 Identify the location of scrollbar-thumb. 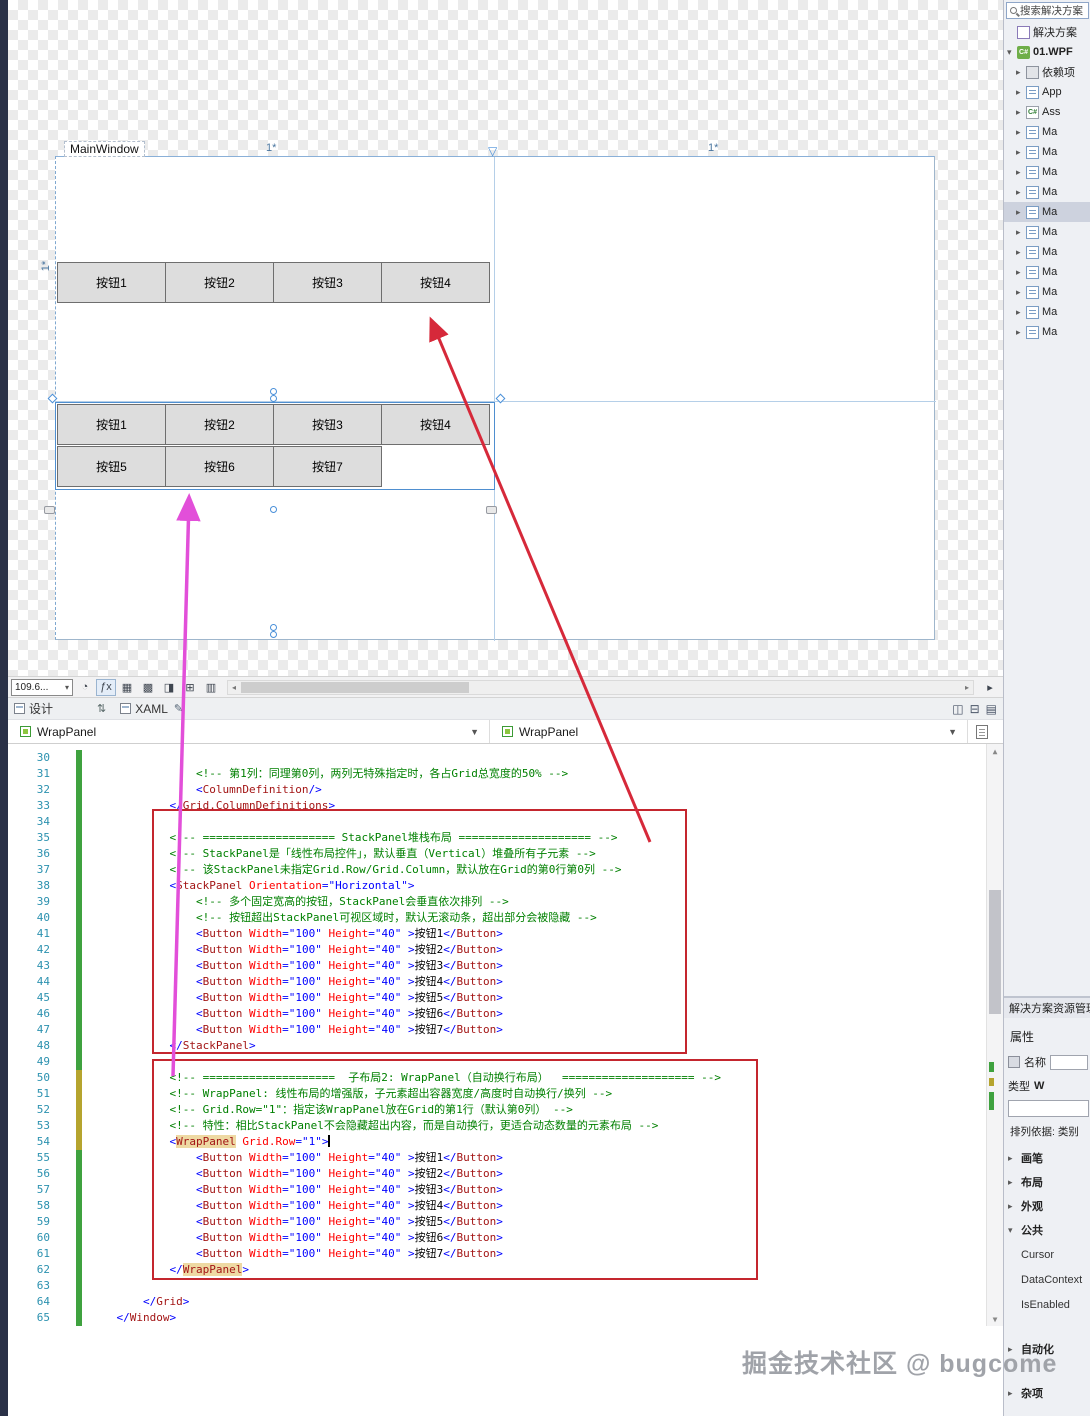
(355, 687).